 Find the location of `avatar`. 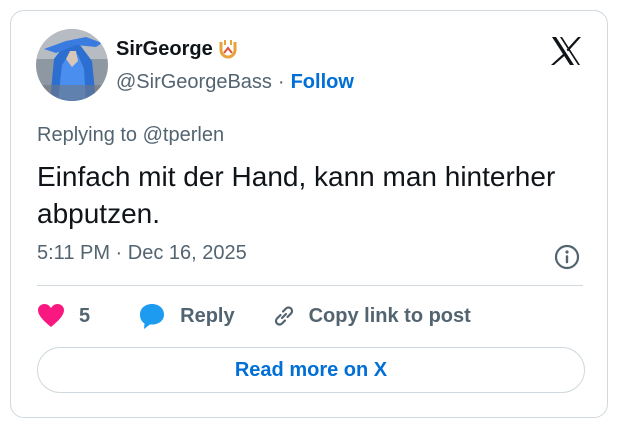

avatar is located at coordinates (72, 65).